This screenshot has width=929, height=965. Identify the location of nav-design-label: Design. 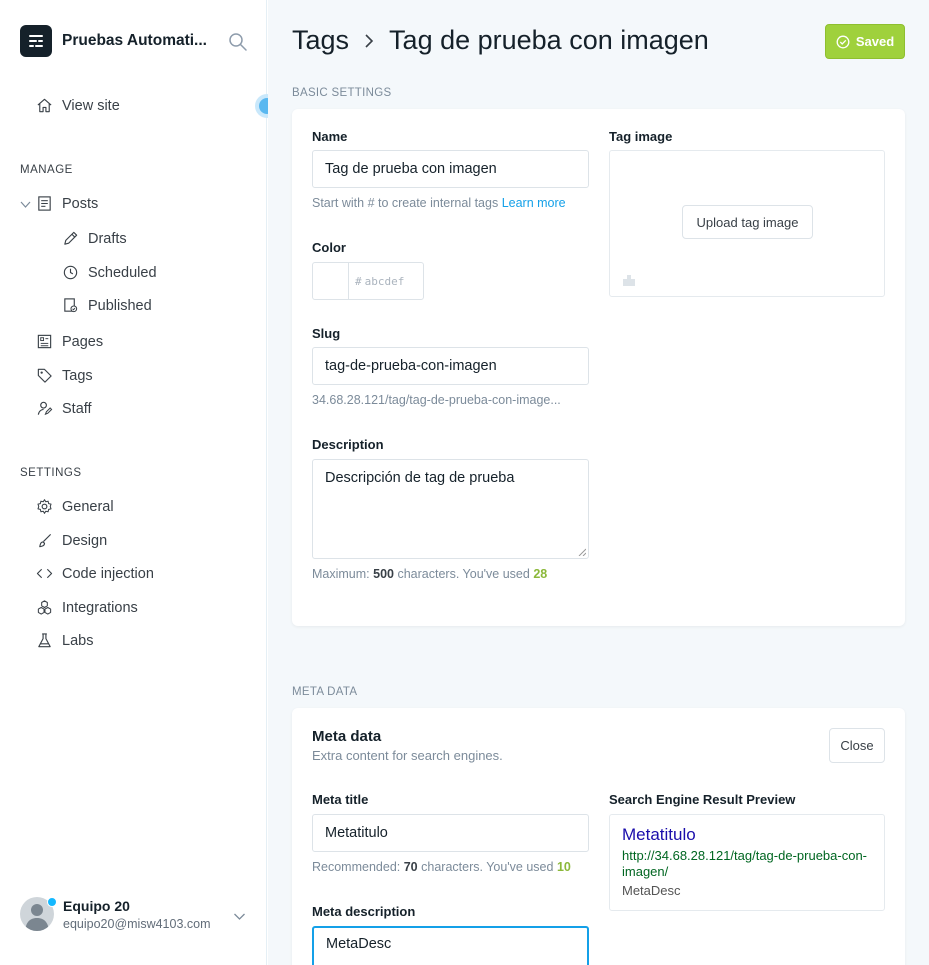
(85, 540).